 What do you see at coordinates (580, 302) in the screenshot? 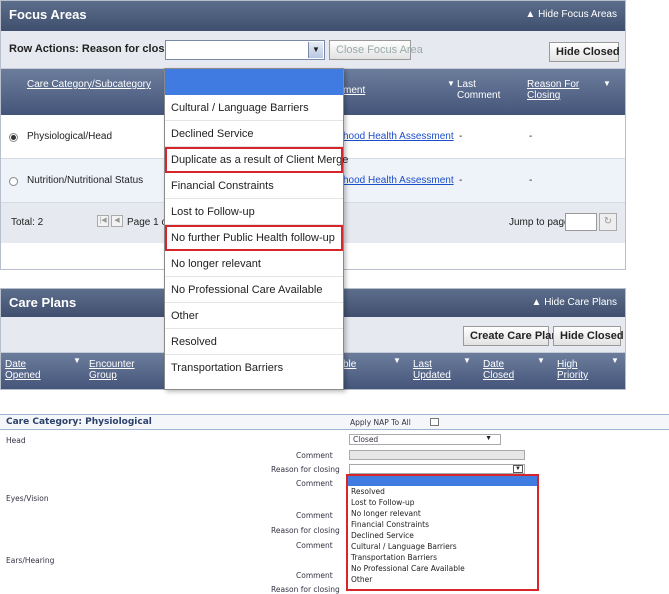
I see `hide-care-plans-label: Hide Care Plans` at bounding box center [580, 302].